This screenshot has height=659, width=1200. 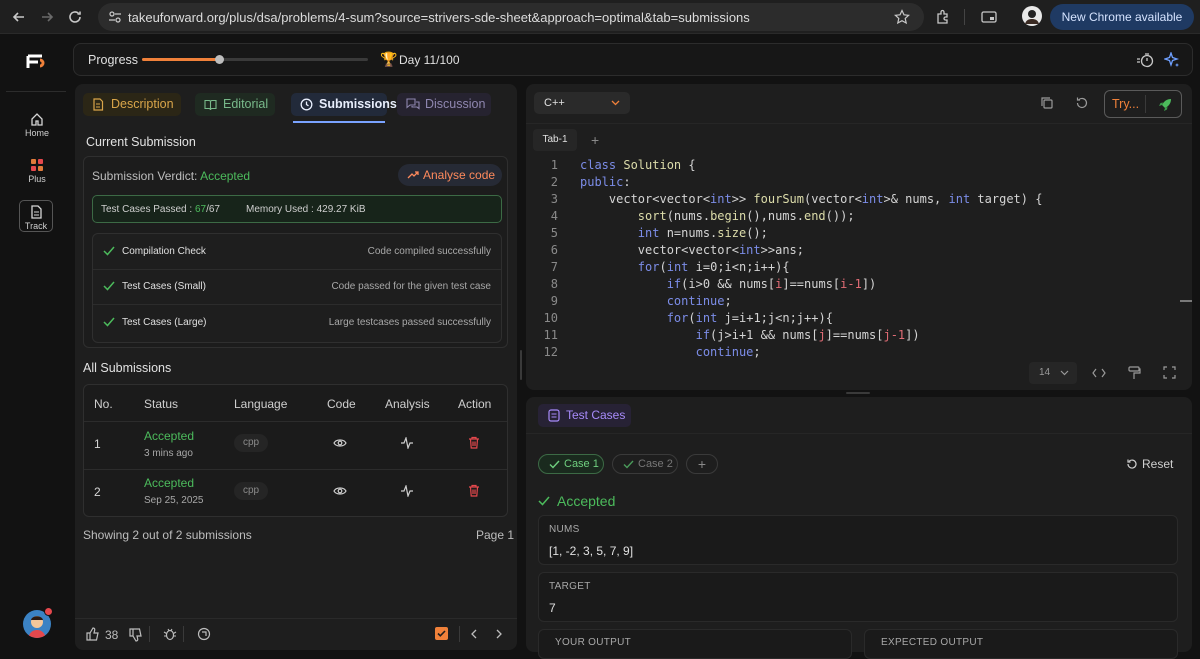 I want to click on reload-icon, so click(x=75, y=17).